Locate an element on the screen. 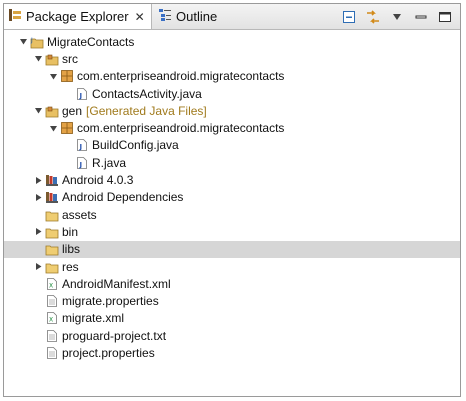  project-icon: J is located at coordinates (37, 42).